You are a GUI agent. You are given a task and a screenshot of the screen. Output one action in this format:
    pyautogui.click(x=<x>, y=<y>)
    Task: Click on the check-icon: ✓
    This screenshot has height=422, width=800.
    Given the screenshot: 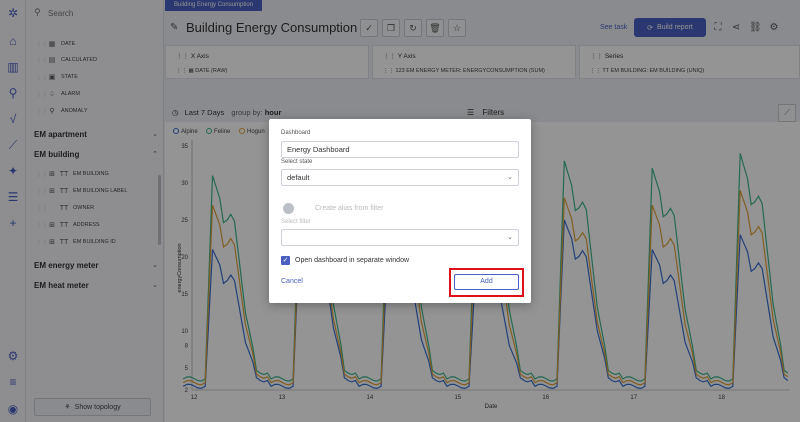 What is the action you would take?
    pyautogui.click(x=285, y=260)
    